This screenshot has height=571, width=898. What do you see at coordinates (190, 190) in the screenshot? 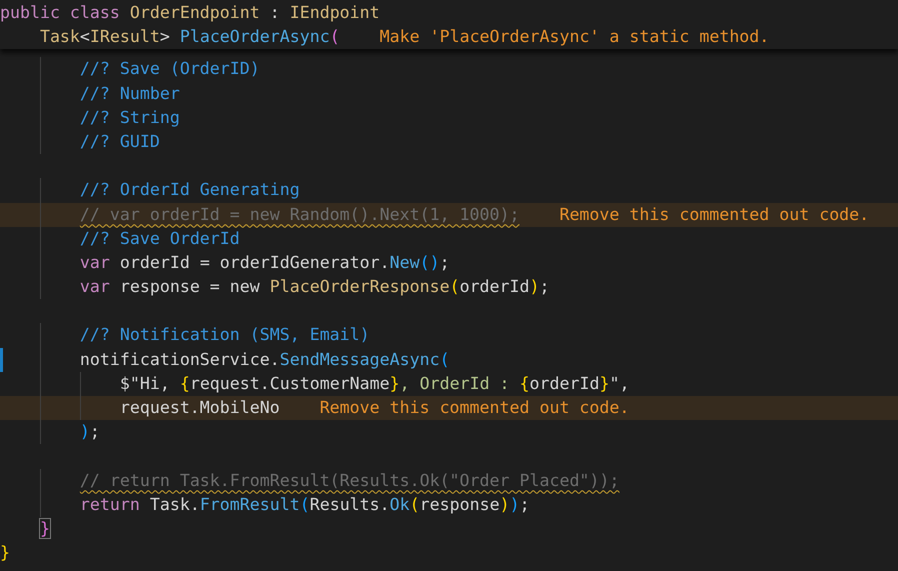
I see `code-line: //? OrderId Generating` at bounding box center [190, 190].